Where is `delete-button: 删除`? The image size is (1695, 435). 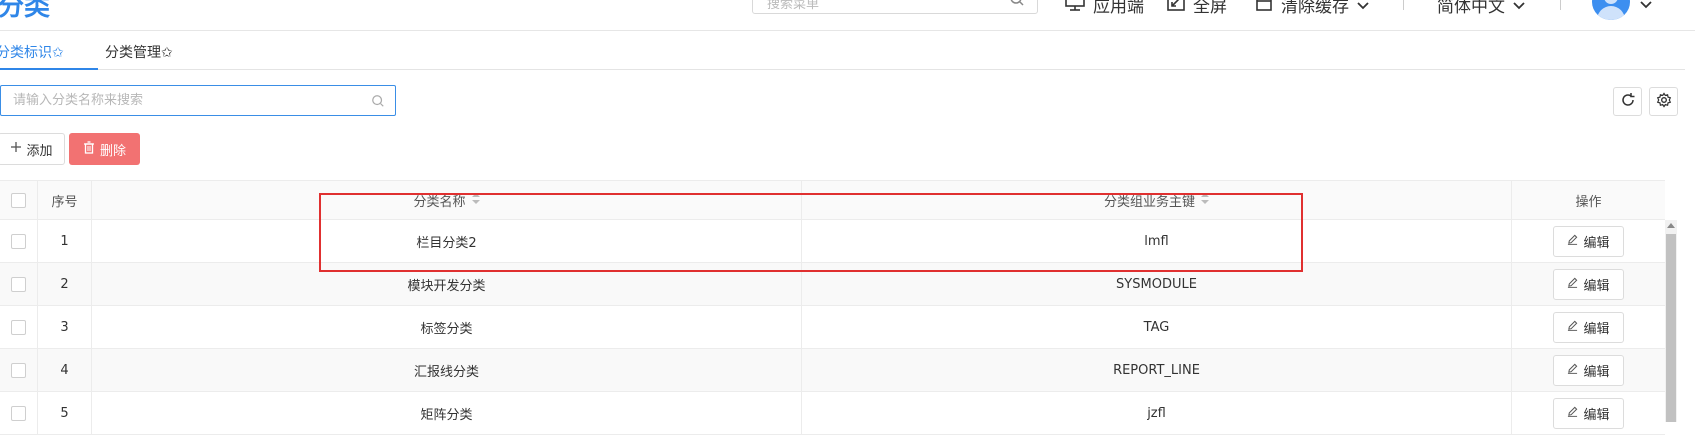
delete-button: 删除 is located at coordinates (104, 149).